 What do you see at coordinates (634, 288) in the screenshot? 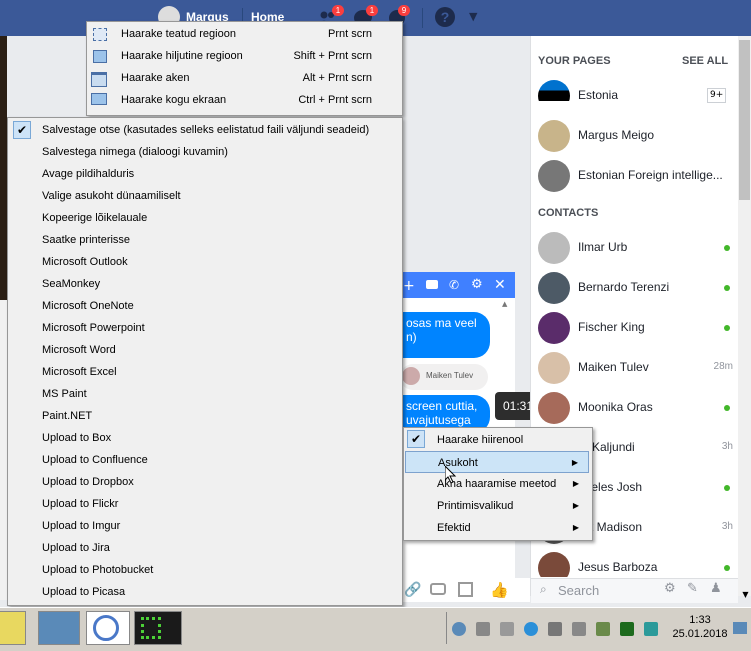
I see `contact-item: Bernardo Terenzi` at bounding box center [634, 288].